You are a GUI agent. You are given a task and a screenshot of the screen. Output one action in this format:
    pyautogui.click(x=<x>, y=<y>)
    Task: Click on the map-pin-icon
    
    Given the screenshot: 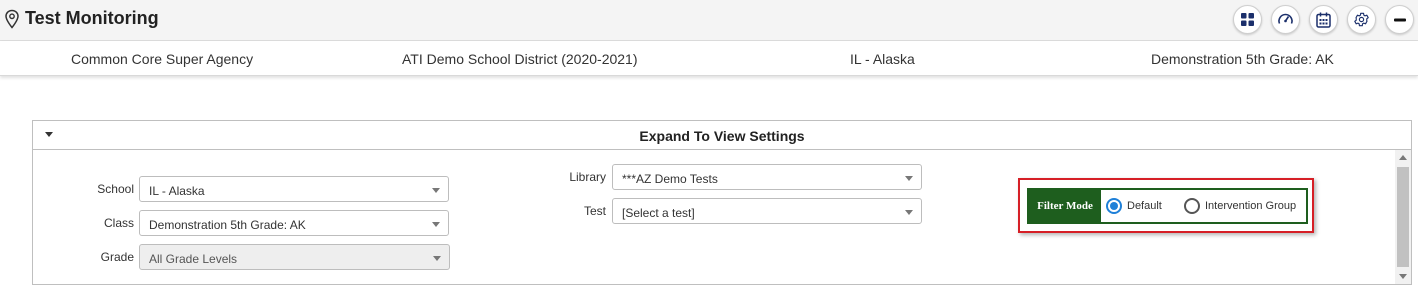 What is the action you would take?
    pyautogui.click(x=12, y=19)
    